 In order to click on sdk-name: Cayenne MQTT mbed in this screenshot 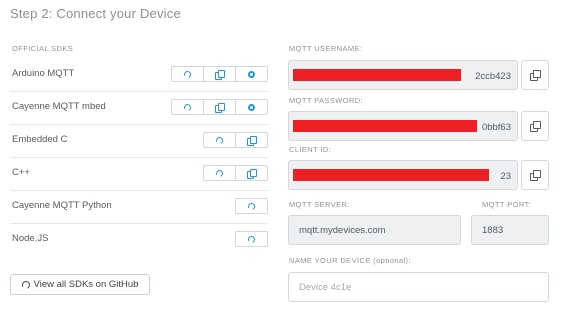, I will do `click(59, 106)`.